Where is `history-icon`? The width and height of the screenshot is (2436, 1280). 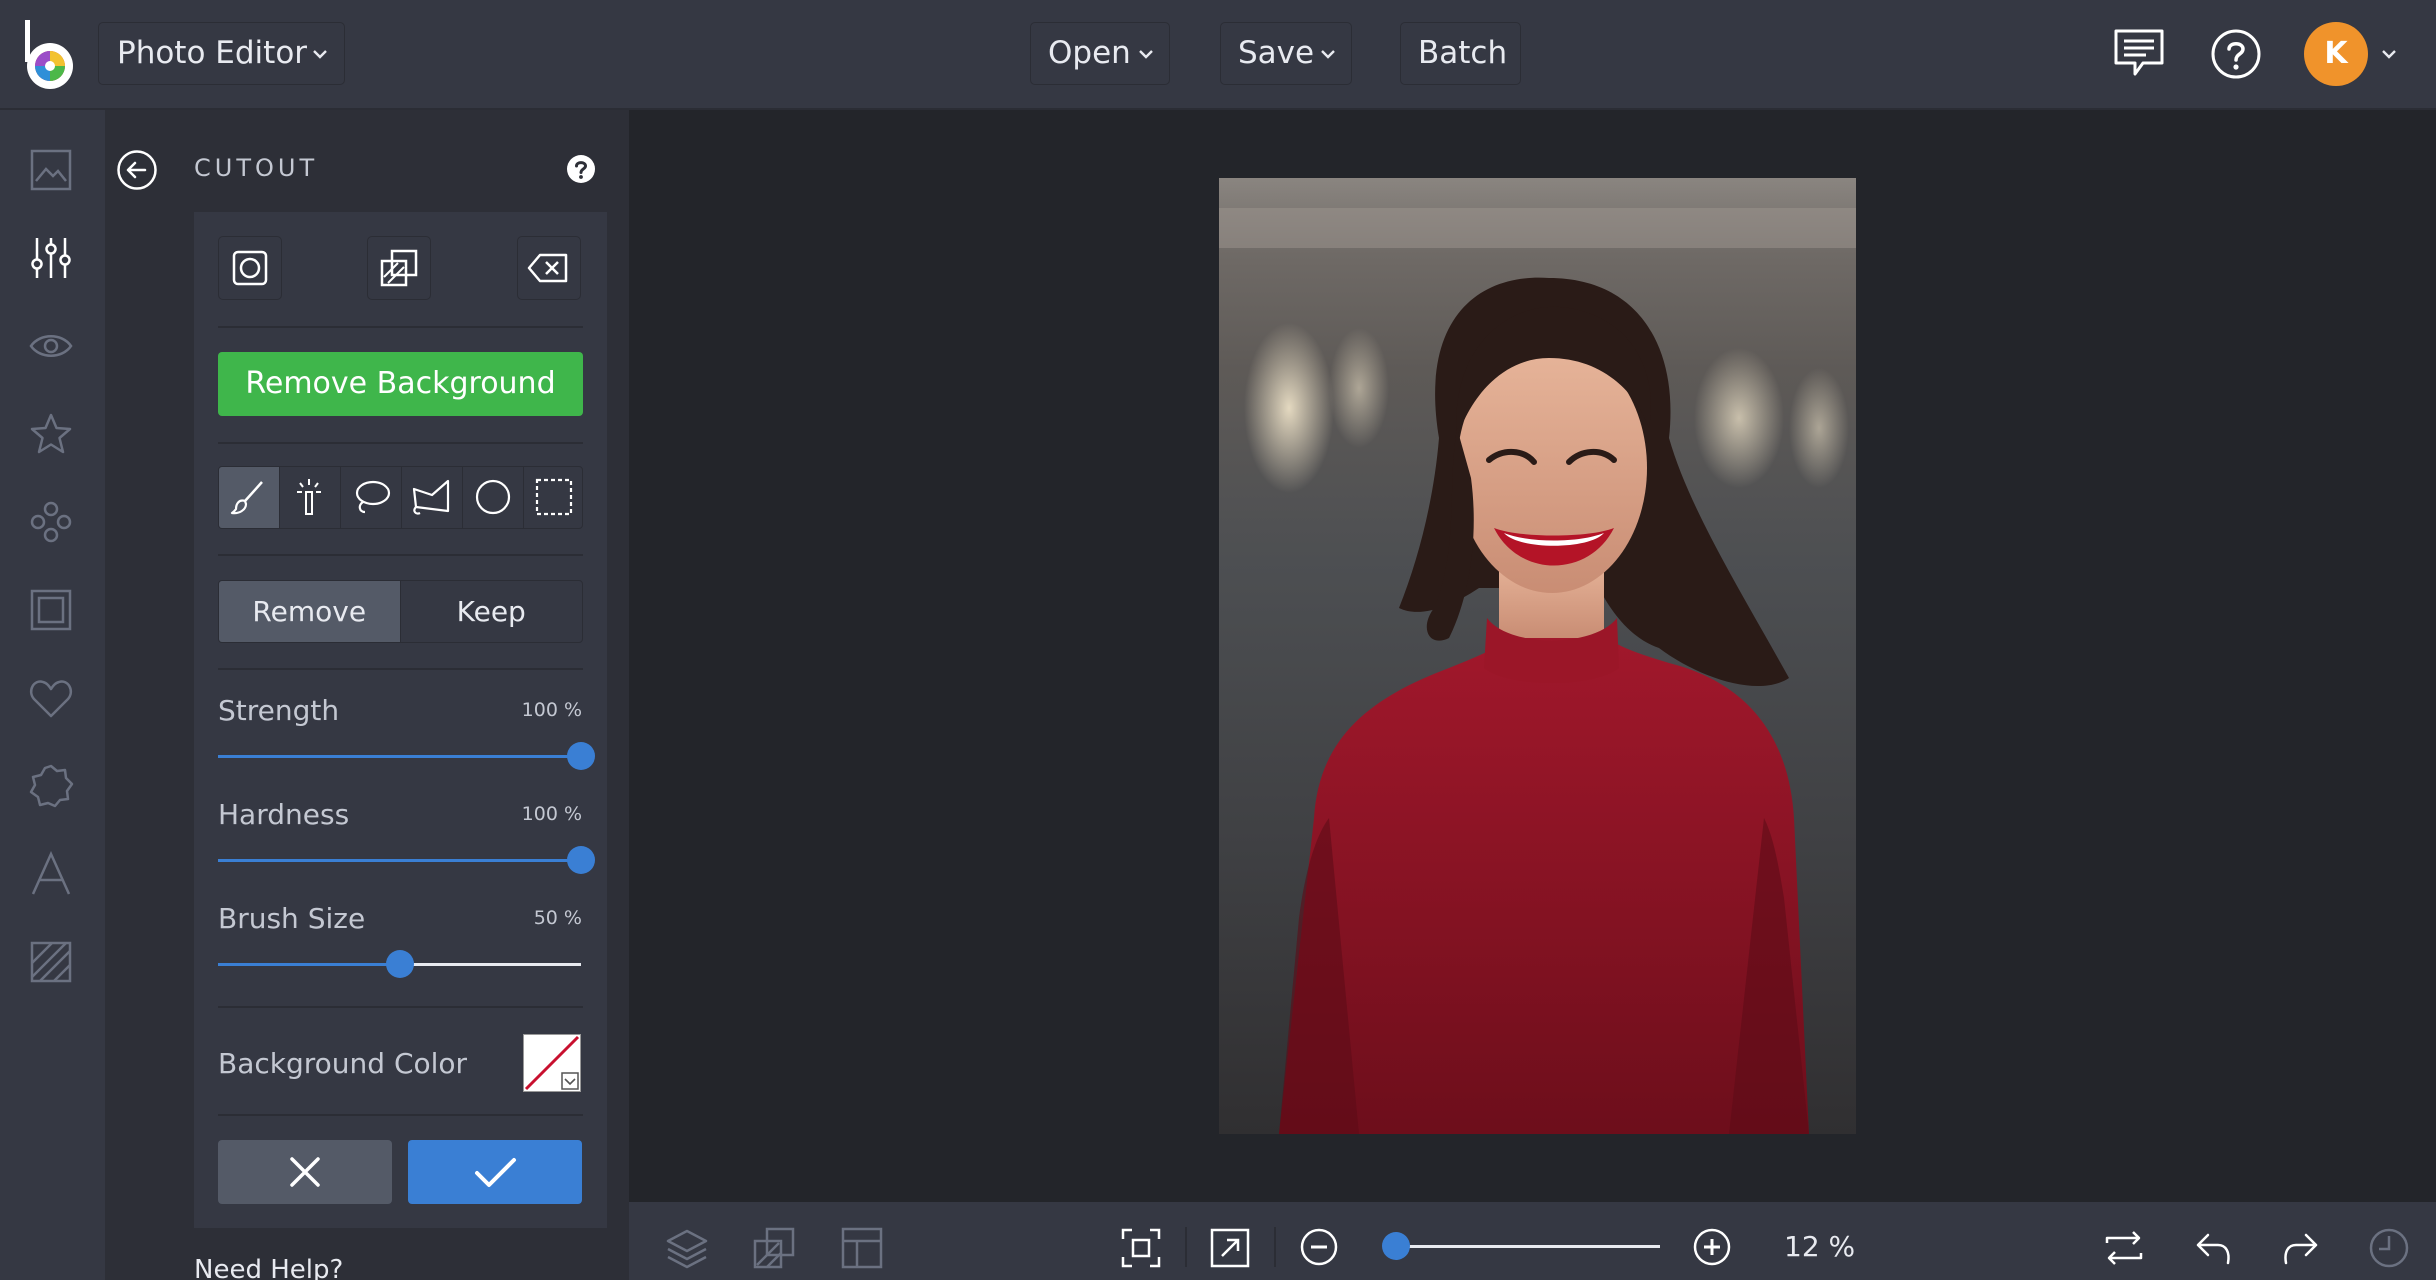
history-icon is located at coordinates (2389, 1248).